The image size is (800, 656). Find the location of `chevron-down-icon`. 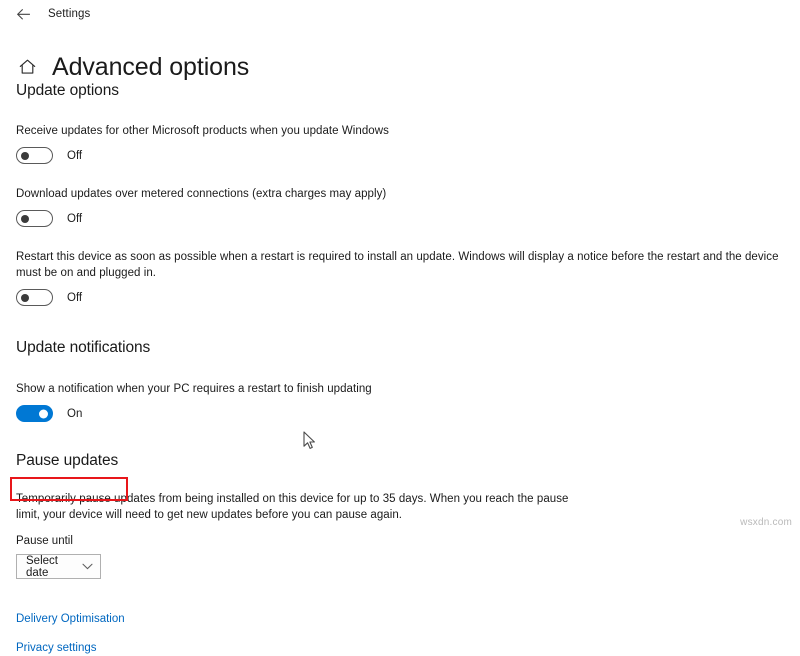

chevron-down-icon is located at coordinates (87, 566).